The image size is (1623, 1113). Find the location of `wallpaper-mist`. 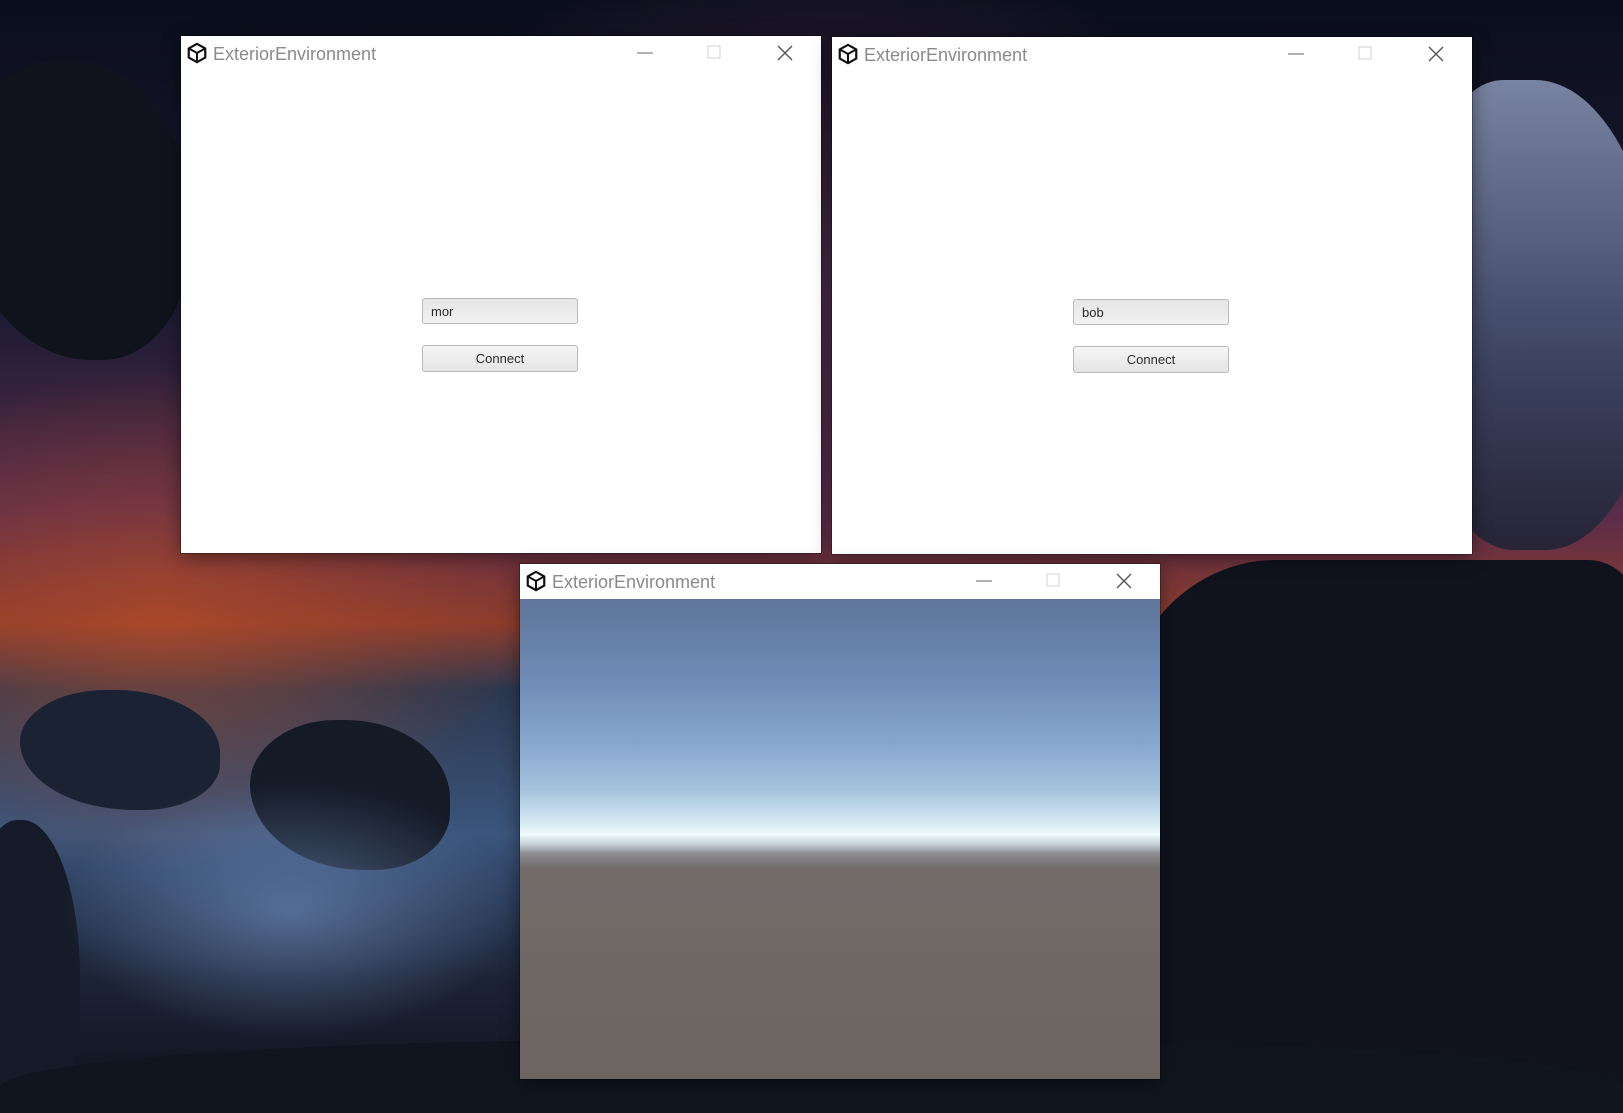

wallpaper-mist is located at coordinates (290, 910).